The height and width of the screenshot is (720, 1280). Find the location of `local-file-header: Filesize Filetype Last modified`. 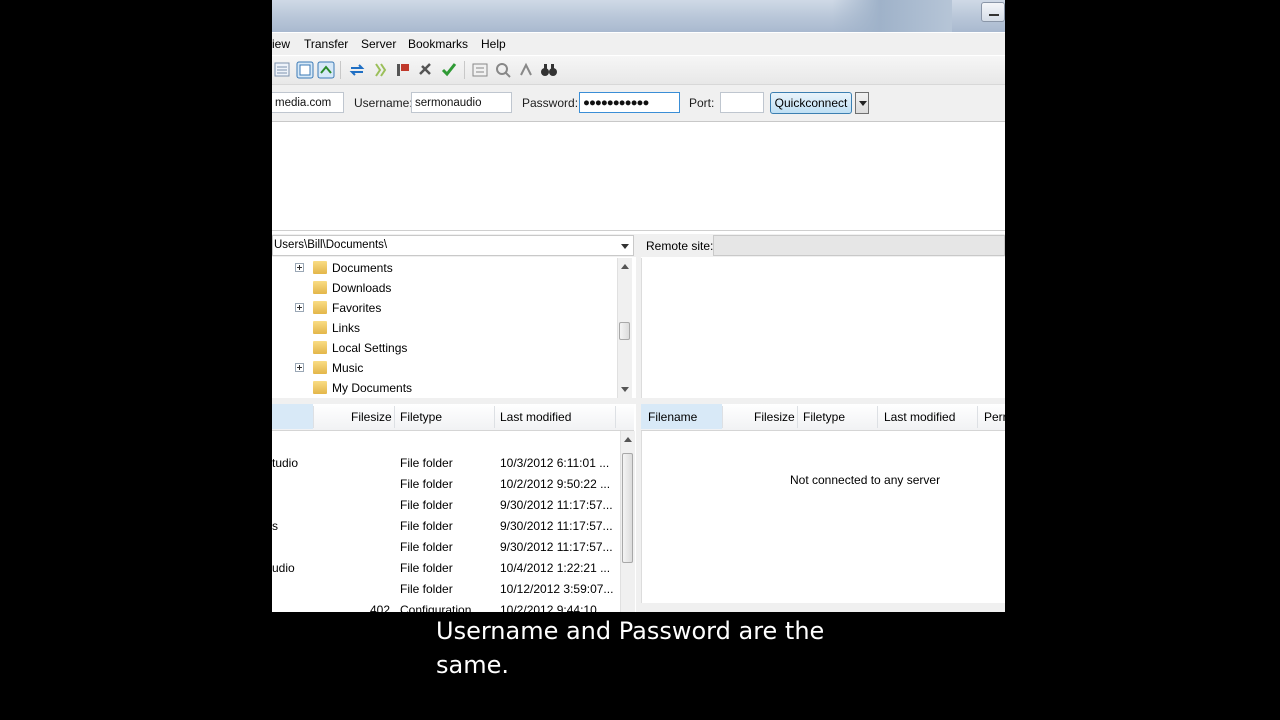

local-file-header: Filesize Filetype Last modified is located at coordinates (453, 417).